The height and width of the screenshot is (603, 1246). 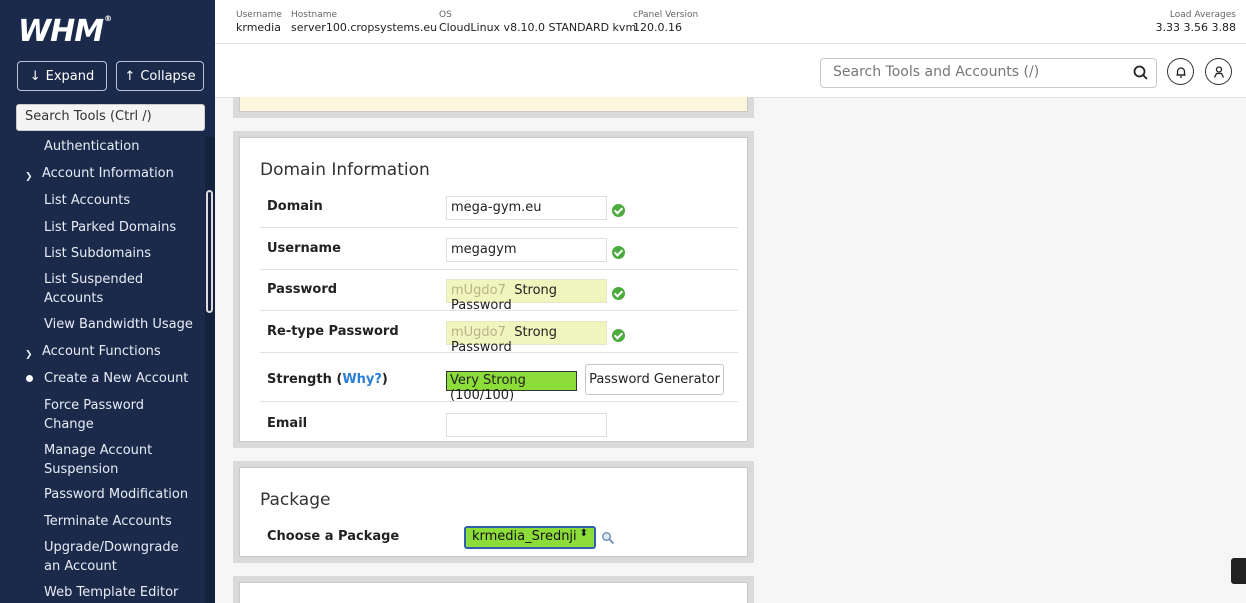 I want to click on sidebar-category-account-information: ❯ Account Information, so click(x=99, y=173).